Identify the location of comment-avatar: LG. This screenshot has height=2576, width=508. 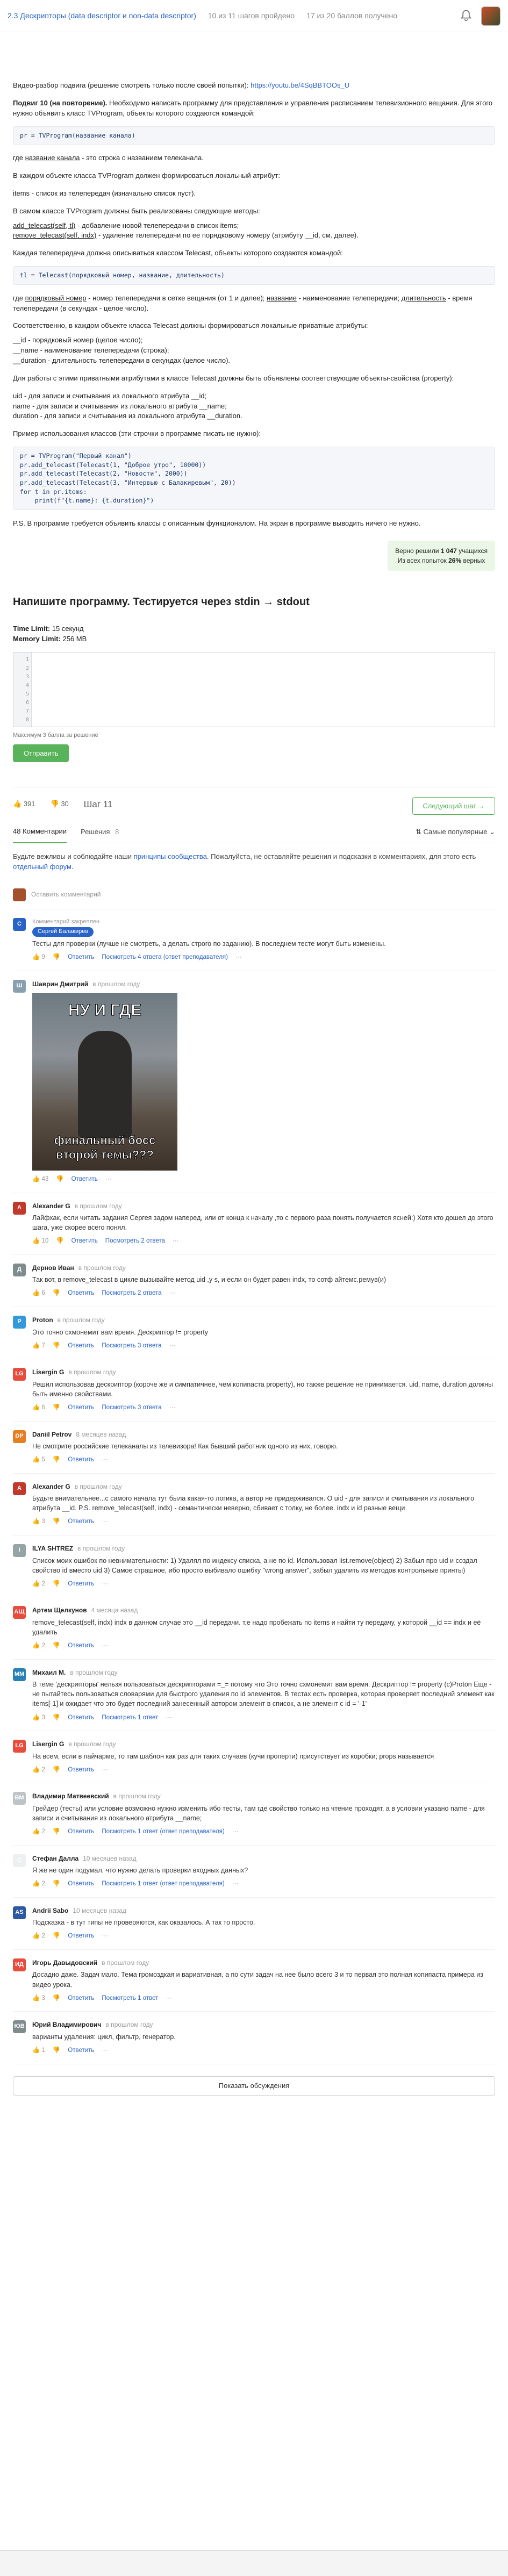
(19, 1746).